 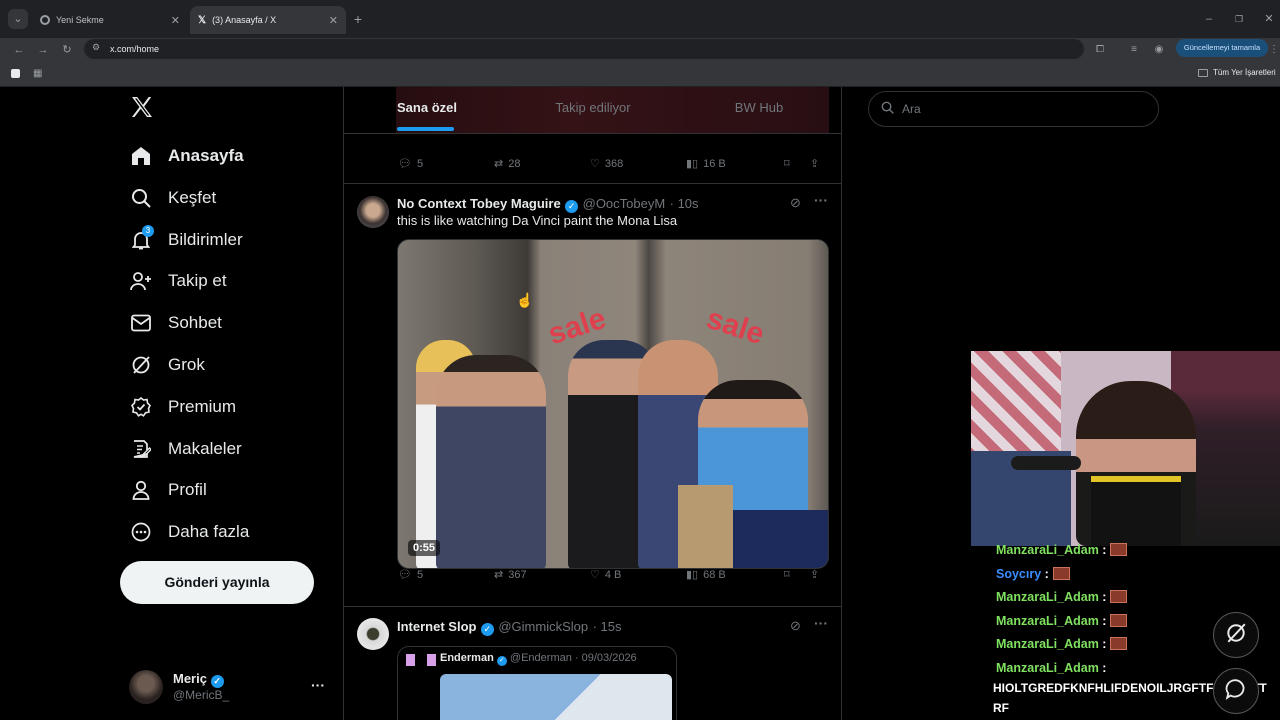 I want to click on tab-new: Yeni Sekme ✕, so click(x=110, y=20).